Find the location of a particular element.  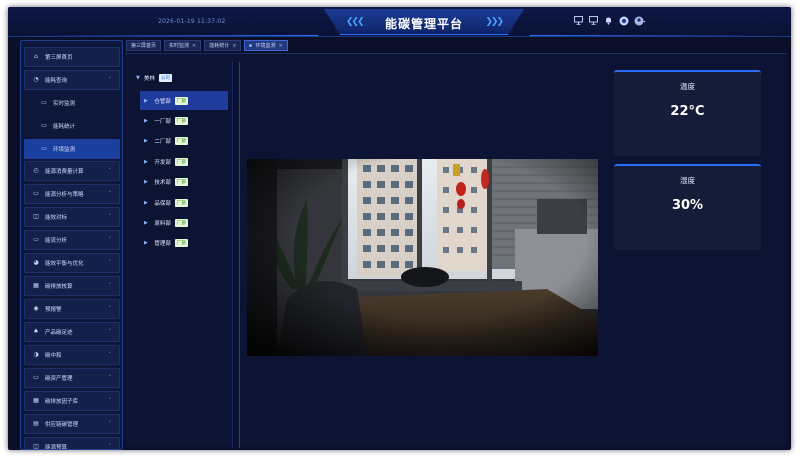

tree-node: ▶ 一厂部 厂部 is located at coordinates (184, 120).